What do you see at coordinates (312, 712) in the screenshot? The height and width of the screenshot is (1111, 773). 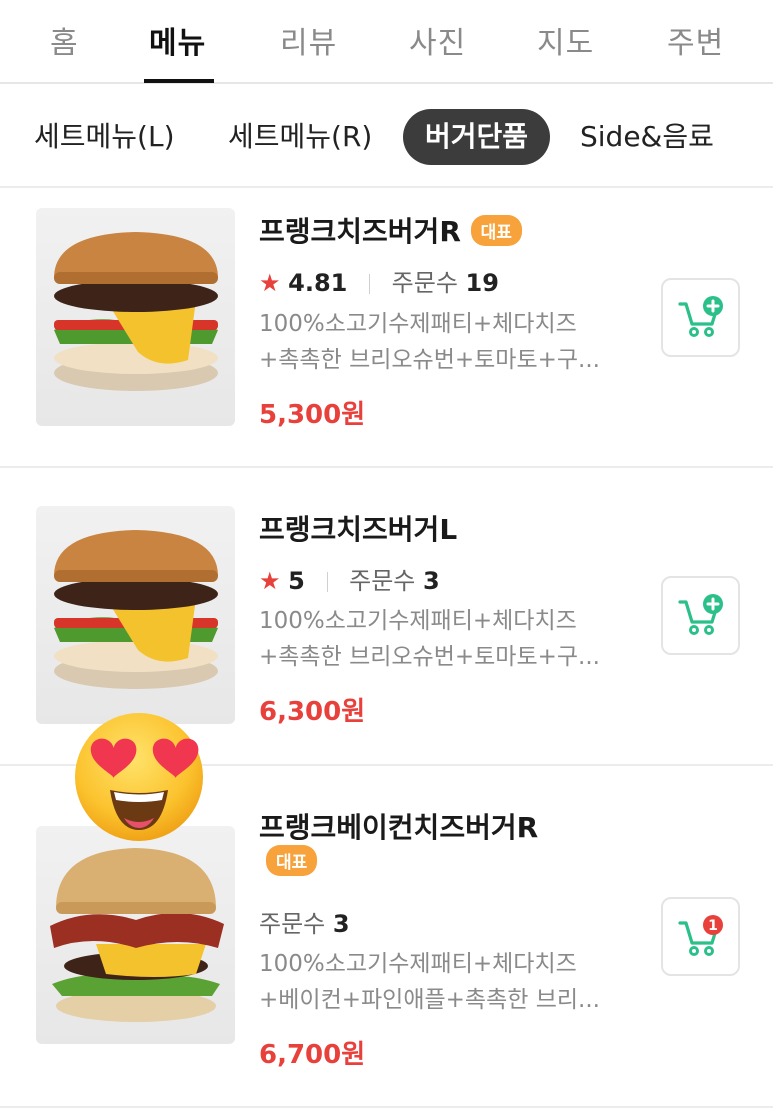 I see `item-price: 6,300원` at bounding box center [312, 712].